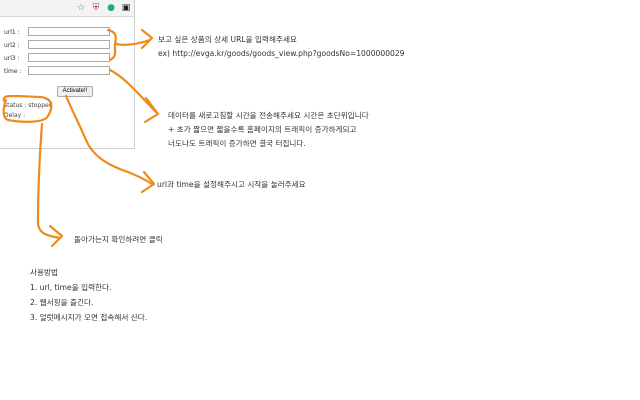  Describe the element at coordinates (89, 317) in the screenshot. I see `usage-step-3: 3. 얼럿메시지가 오면 접속해서 산다.` at that location.